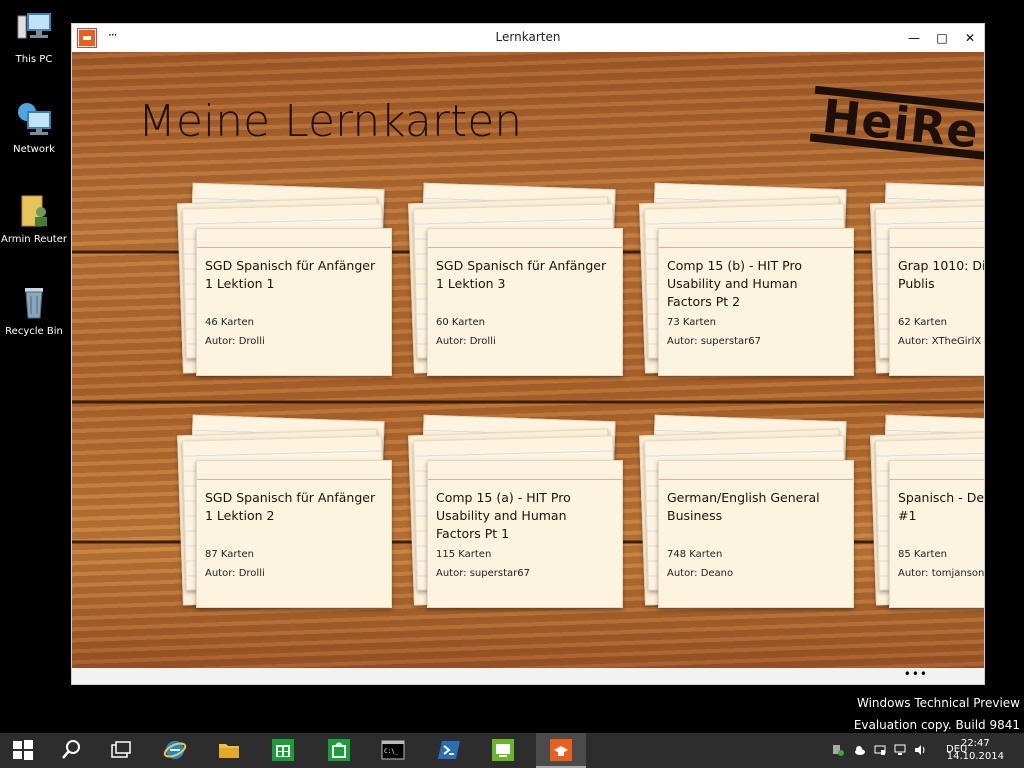  I want to click on desktop-icon-network: Network, so click(34, 127).